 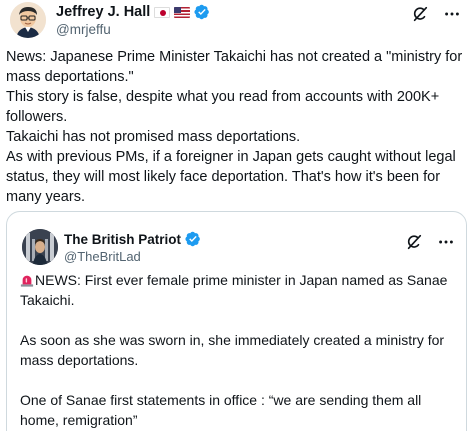 I want to click on quoted-author-handle: @TheBritLad, so click(x=102, y=256).